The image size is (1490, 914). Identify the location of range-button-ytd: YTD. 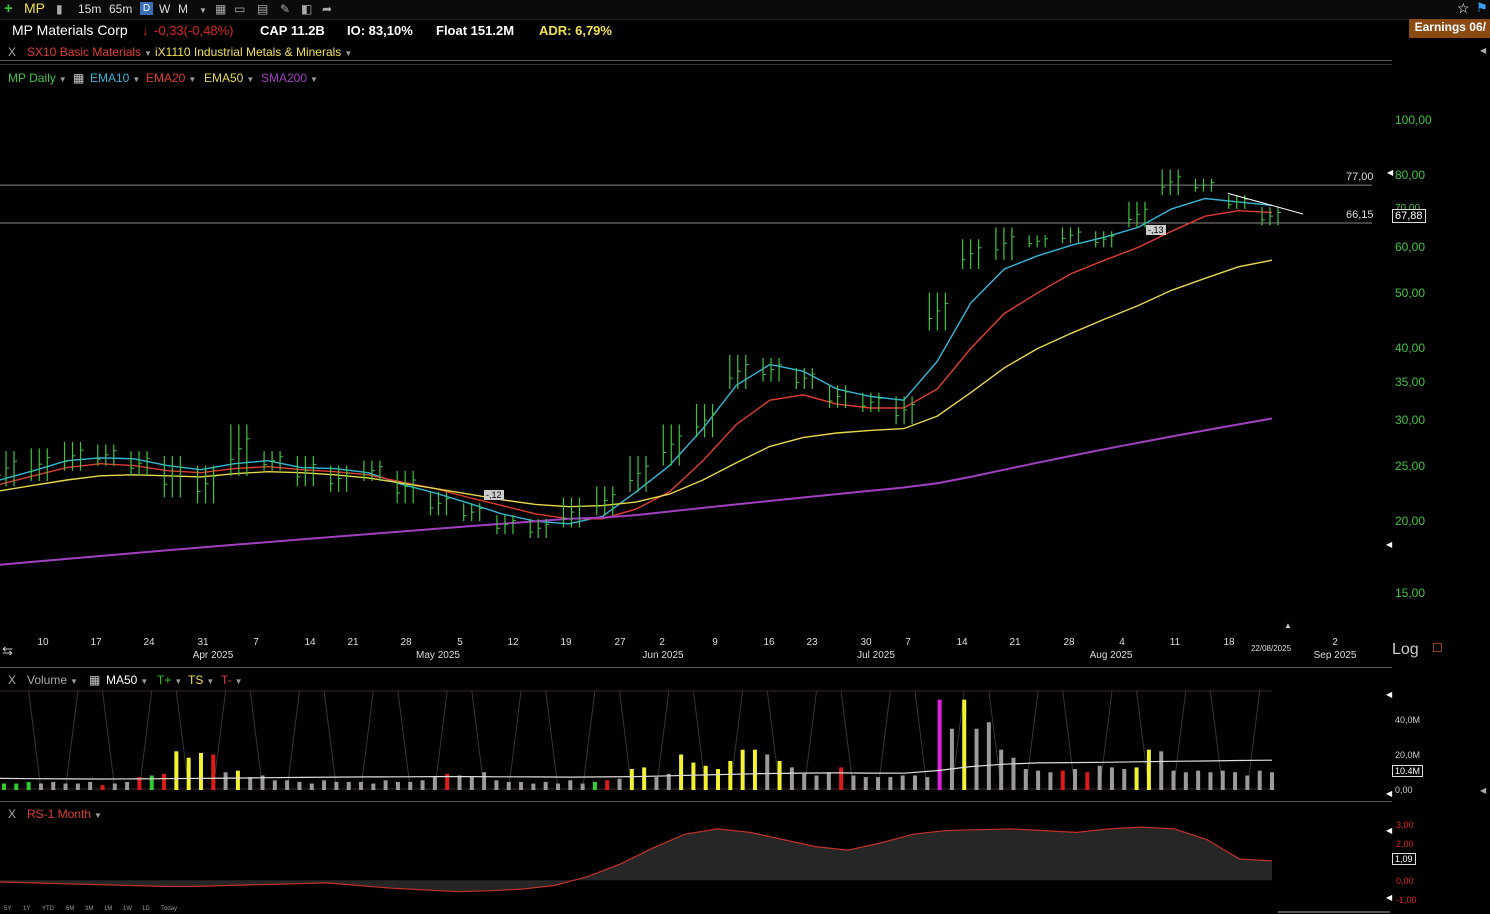
(48, 909).